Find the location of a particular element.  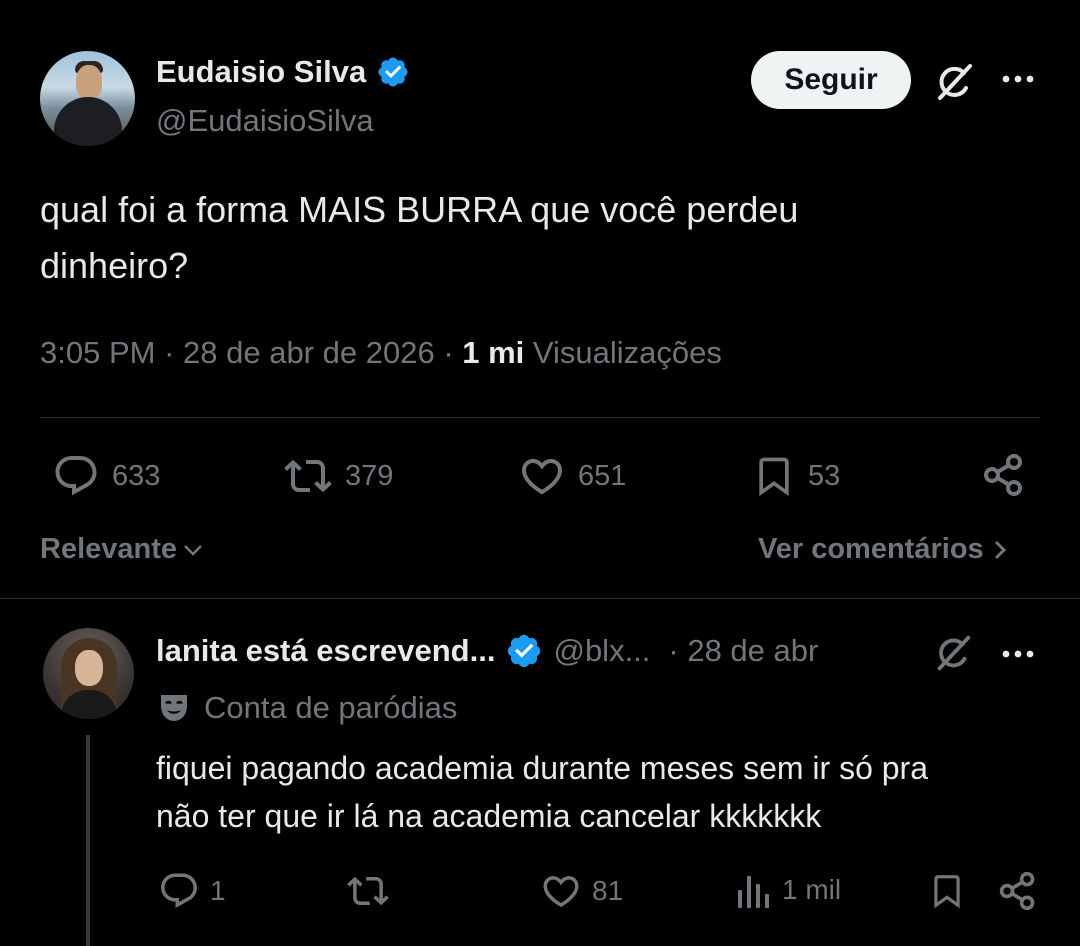

bookmark-count: 53 is located at coordinates (824, 475).